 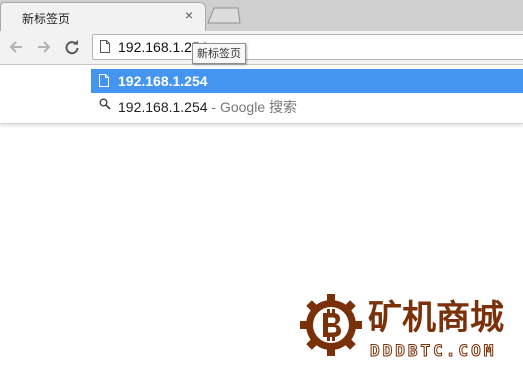 I want to click on suggestion-url: 192.168.1.254, so click(x=307, y=81).